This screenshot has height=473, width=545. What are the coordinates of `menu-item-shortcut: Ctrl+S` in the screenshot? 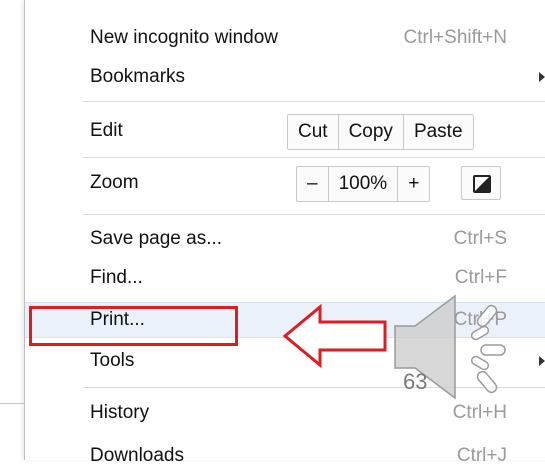 It's located at (480, 238).